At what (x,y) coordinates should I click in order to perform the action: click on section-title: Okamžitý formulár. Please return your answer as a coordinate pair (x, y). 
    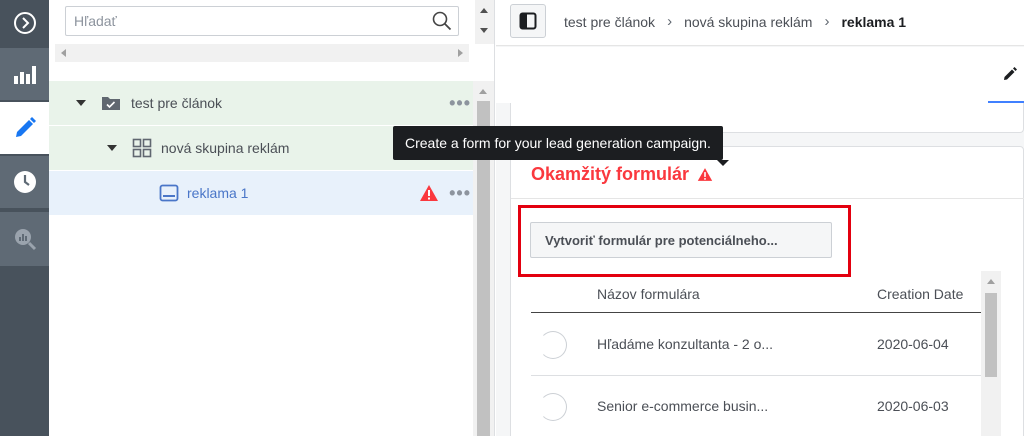
    Looking at the image, I should click on (622, 174).